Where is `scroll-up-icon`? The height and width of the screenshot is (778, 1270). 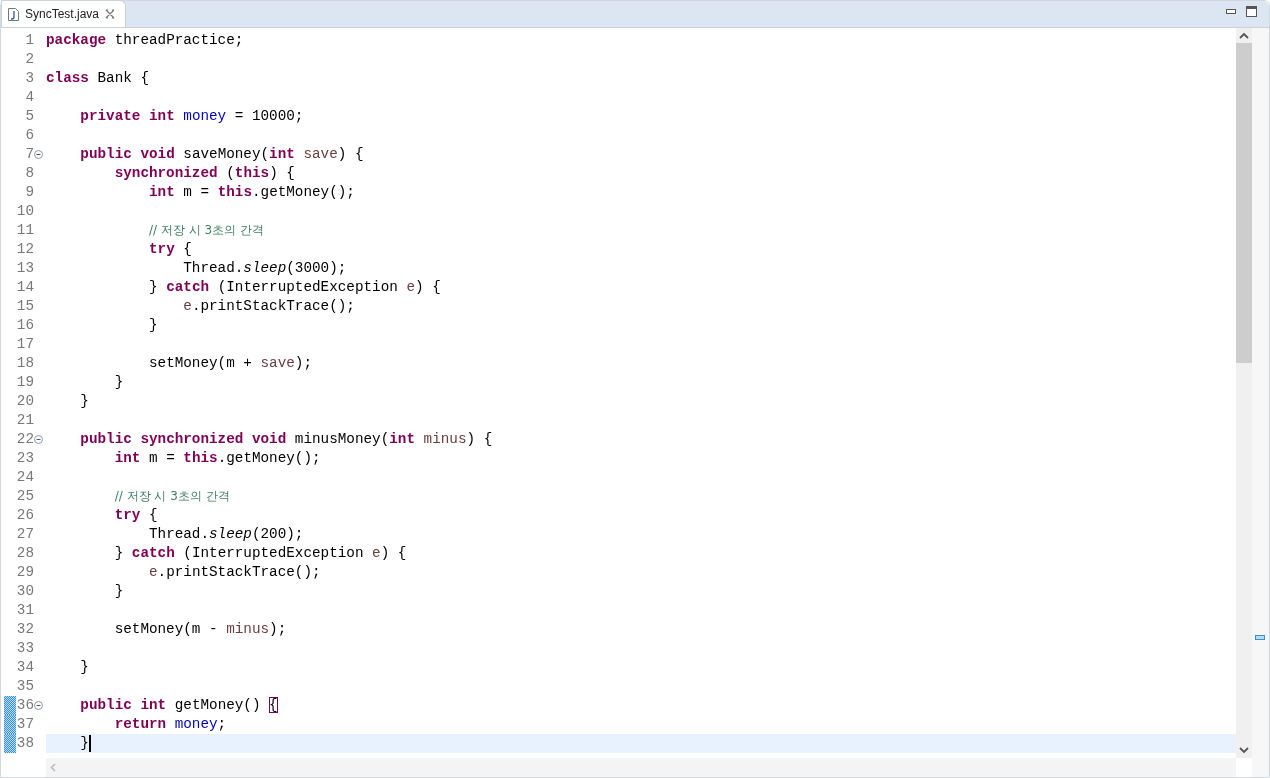
scroll-up-icon is located at coordinates (1244, 35).